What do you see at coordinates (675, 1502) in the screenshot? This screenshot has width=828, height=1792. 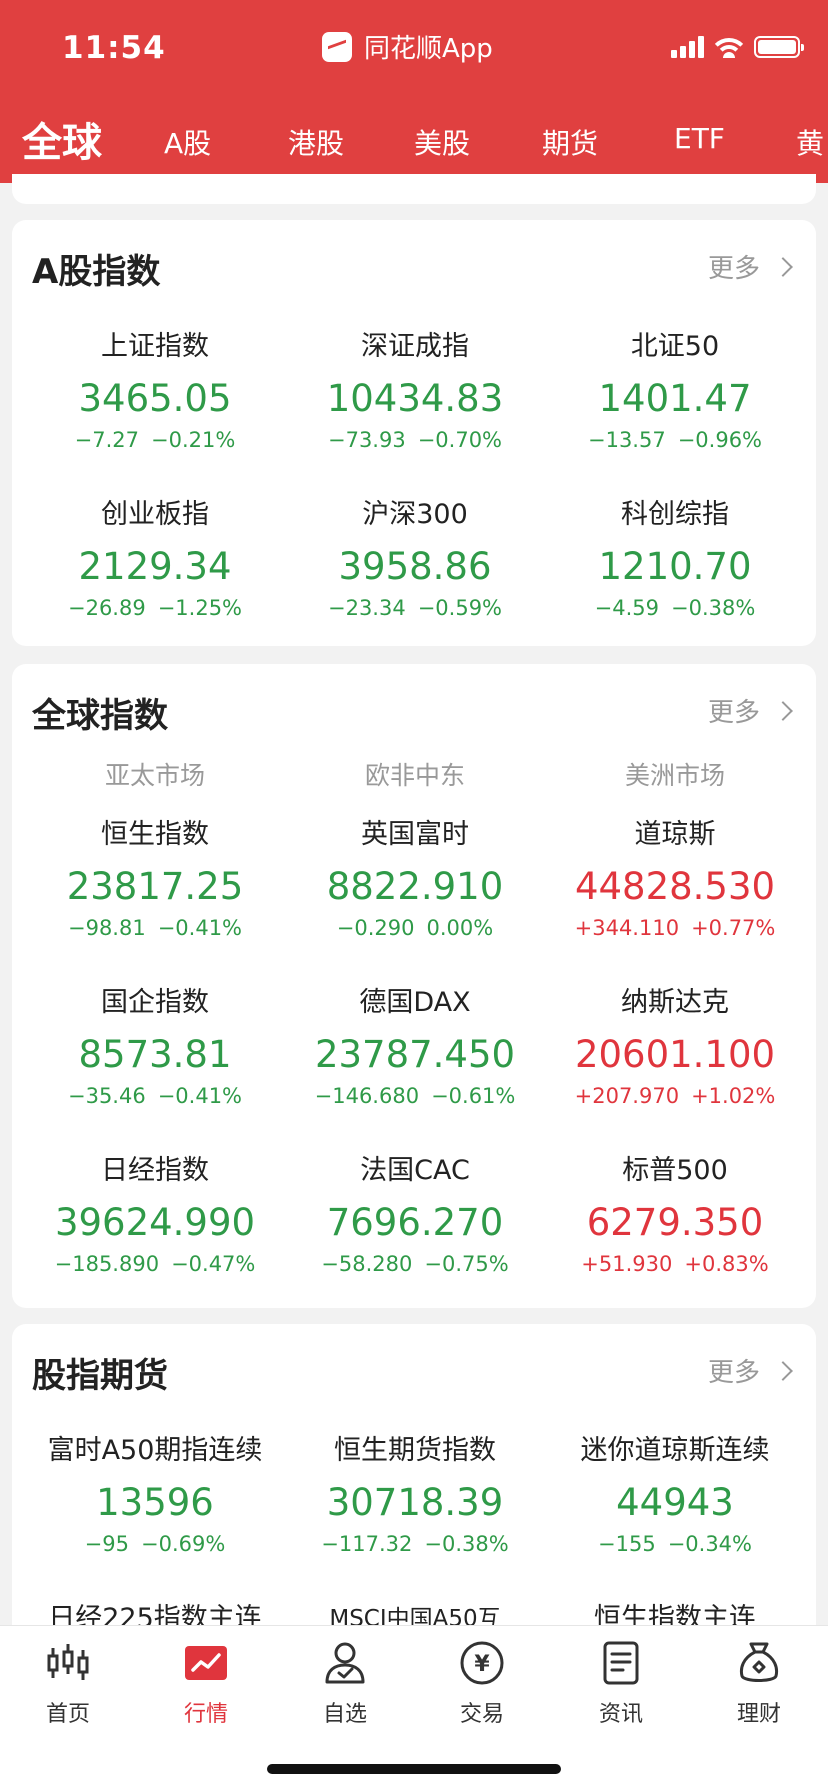 I see `index-value: 44943` at bounding box center [675, 1502].